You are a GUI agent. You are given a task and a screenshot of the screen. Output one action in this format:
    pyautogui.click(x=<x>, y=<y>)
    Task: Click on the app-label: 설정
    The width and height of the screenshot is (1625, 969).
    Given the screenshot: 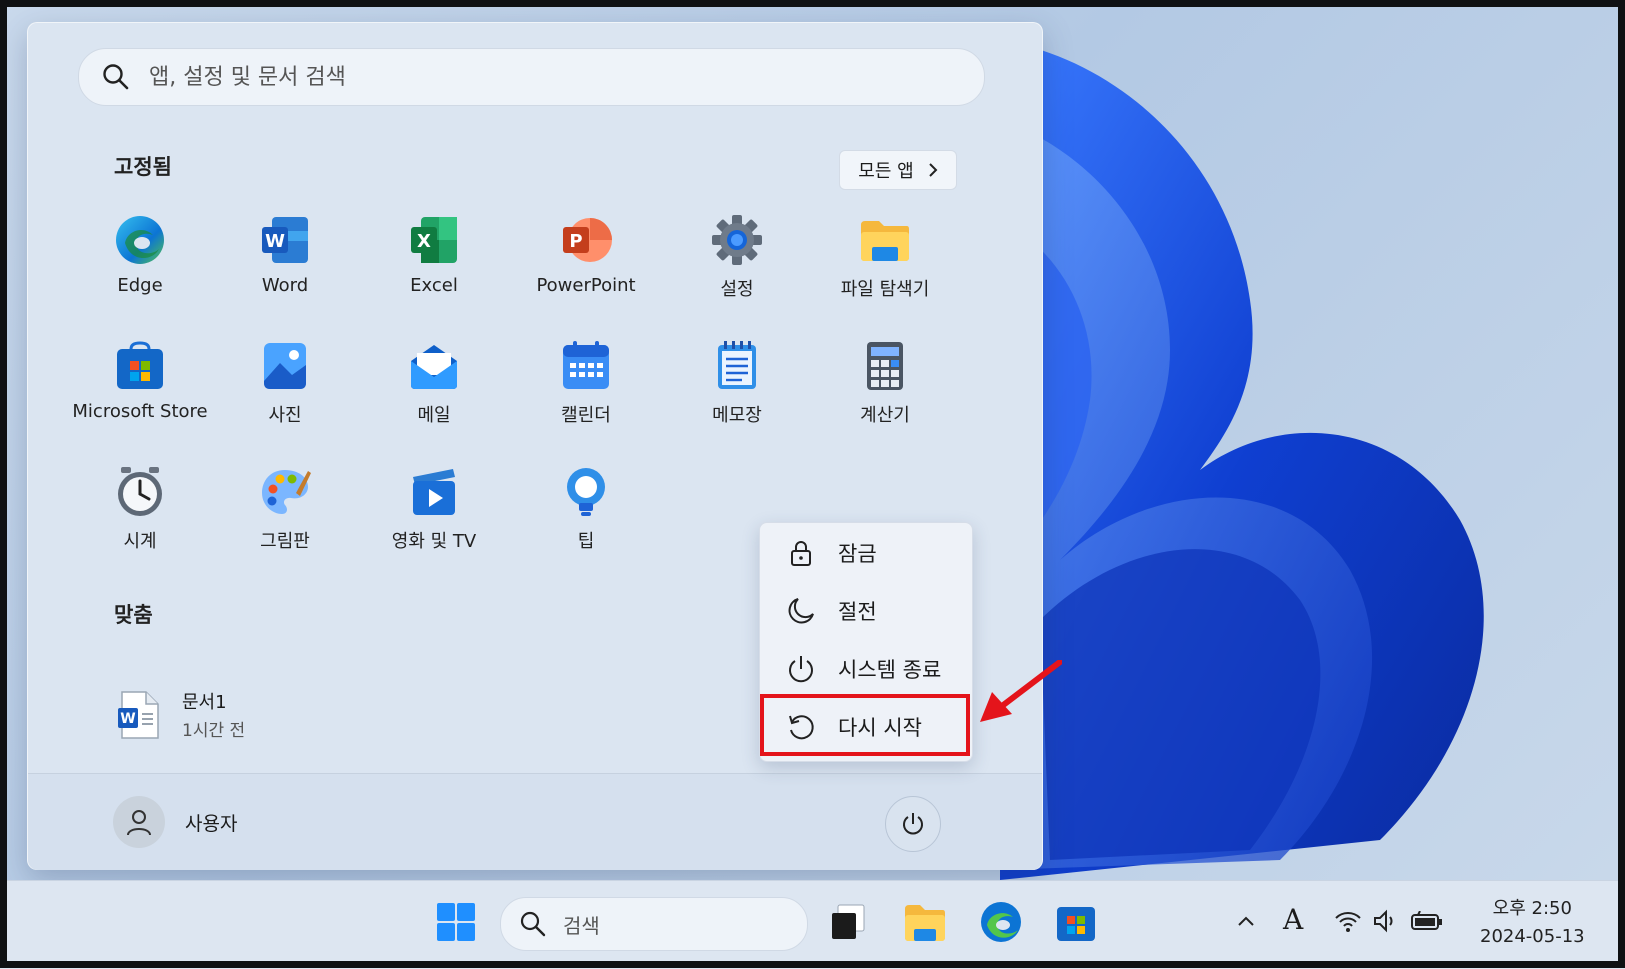 What is the action you would take?
    pyautogui.click(x=737, y=289)
    